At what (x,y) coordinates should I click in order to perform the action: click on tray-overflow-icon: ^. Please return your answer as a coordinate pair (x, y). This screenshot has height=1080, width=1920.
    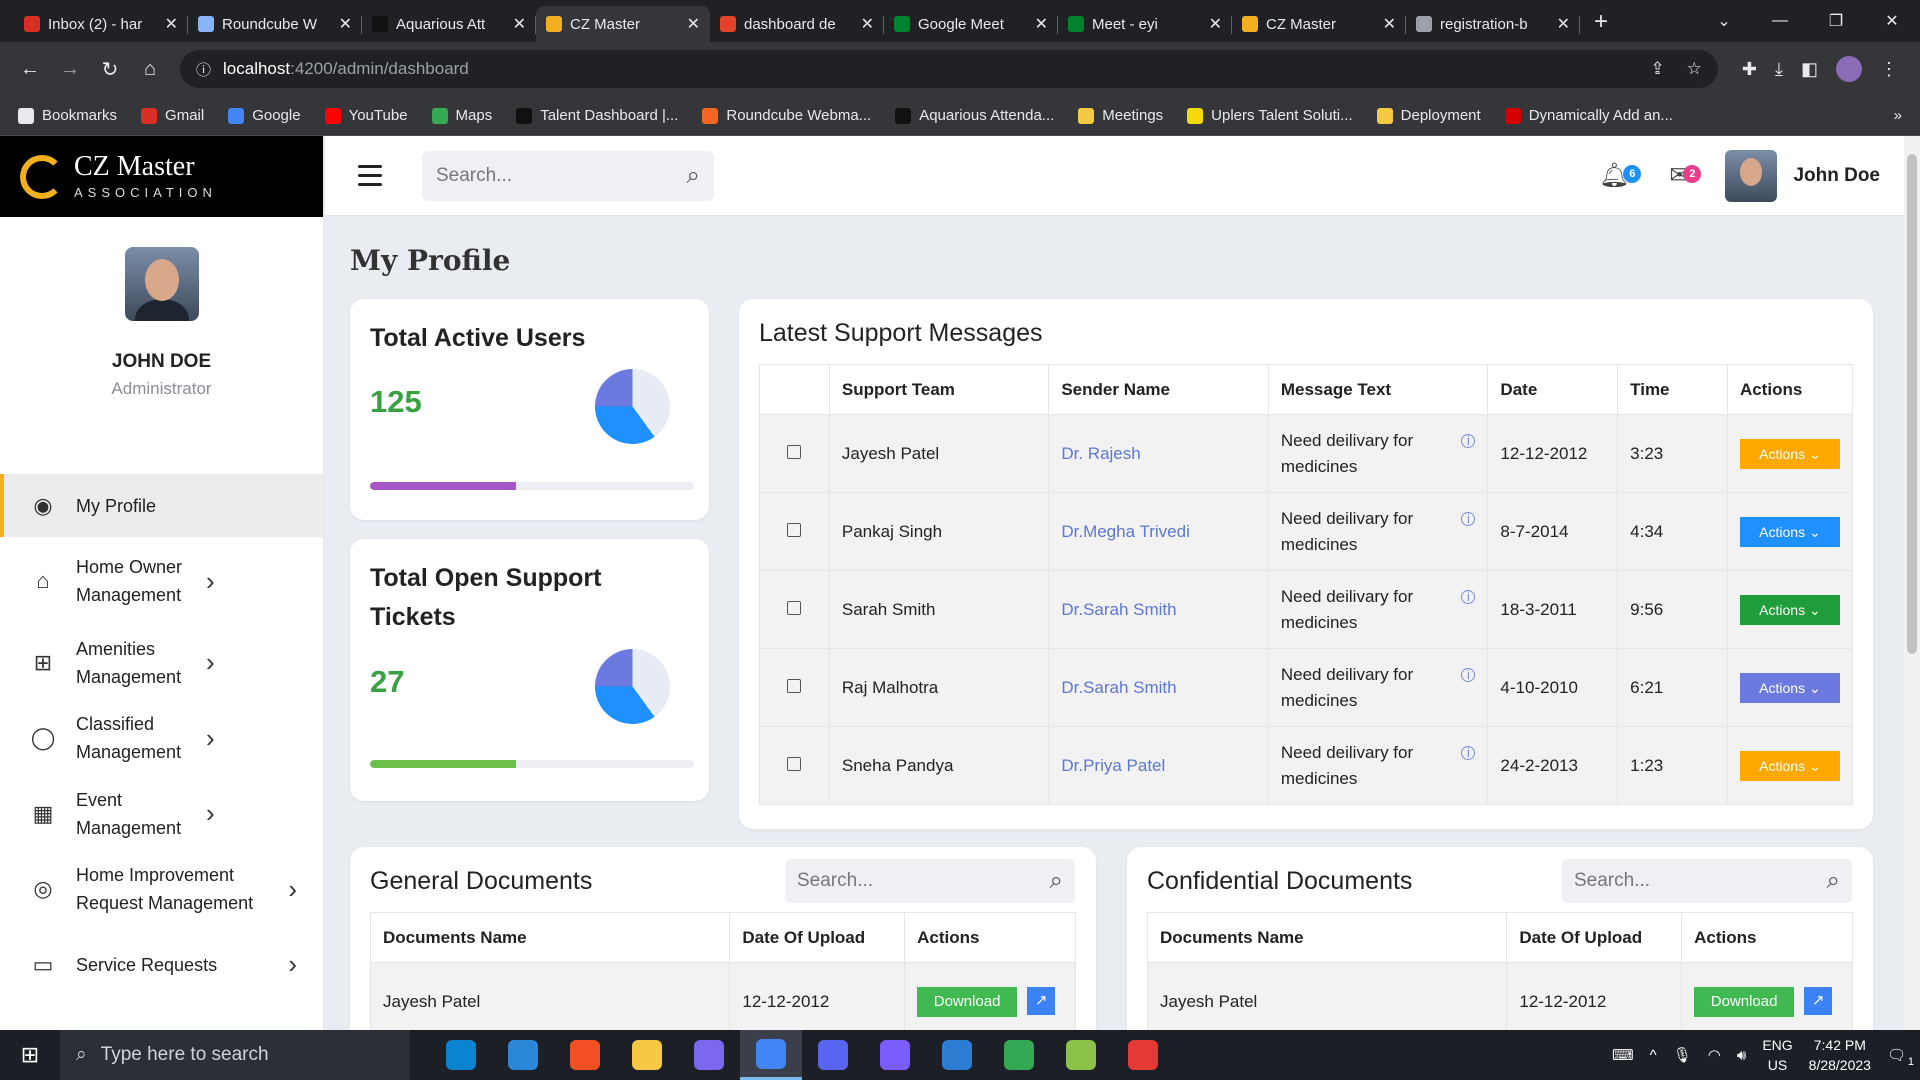
    Looking at the image, I should click on (1653, 1055).